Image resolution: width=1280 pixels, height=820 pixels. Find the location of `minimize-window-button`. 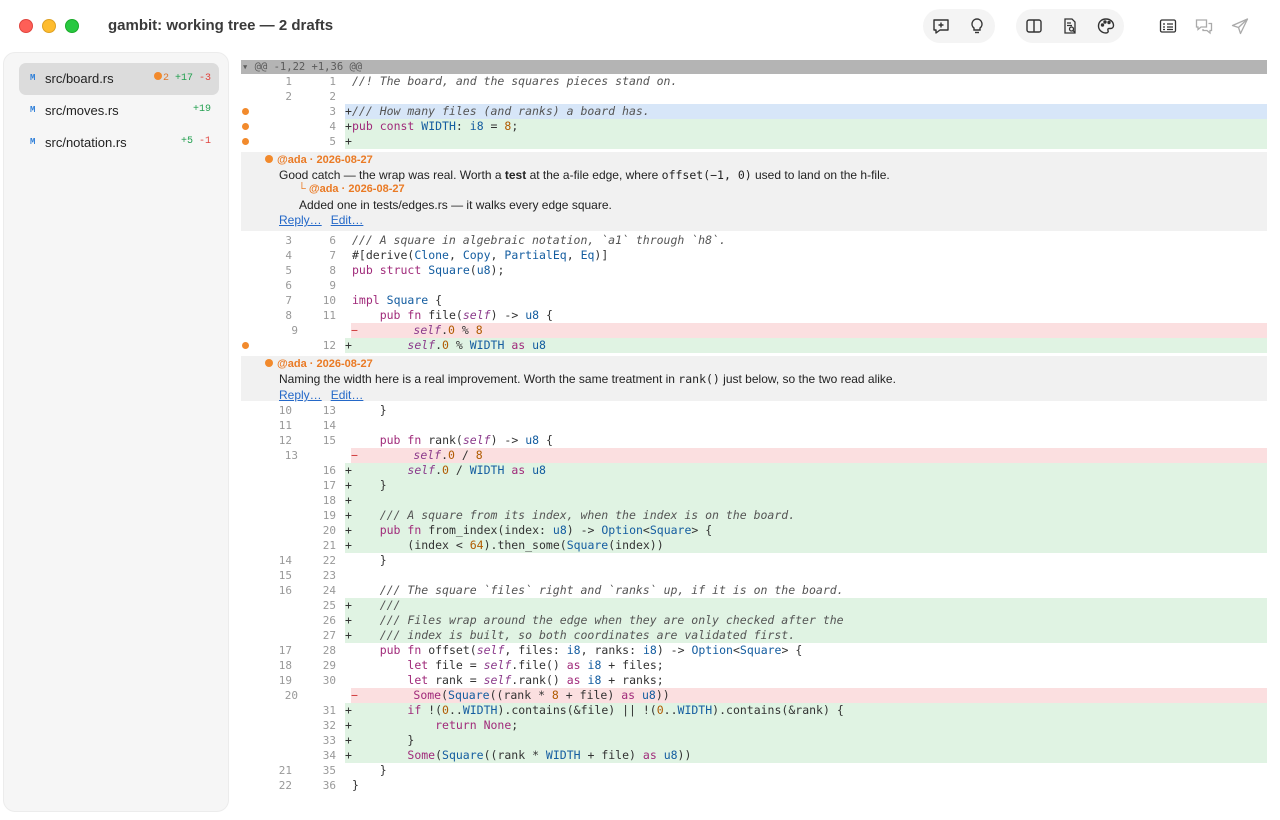

minimize-window-button is located at coordinates (49, 26).